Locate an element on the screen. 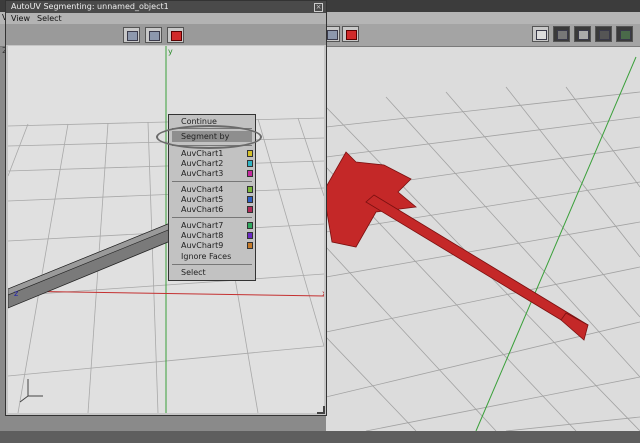 The width and height of the screenshot is (640, 443). y-axis-label: y is located at coordinates (170, 51).